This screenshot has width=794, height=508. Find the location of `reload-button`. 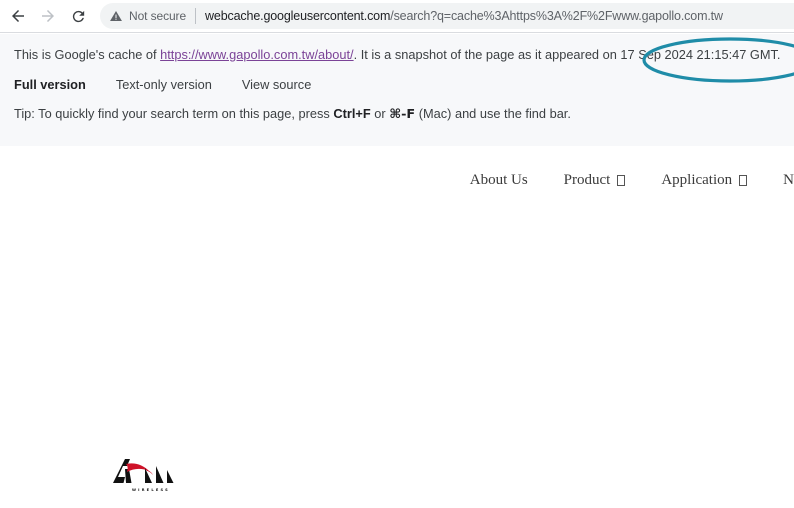

reload-button is located at coordinates (78, 16).